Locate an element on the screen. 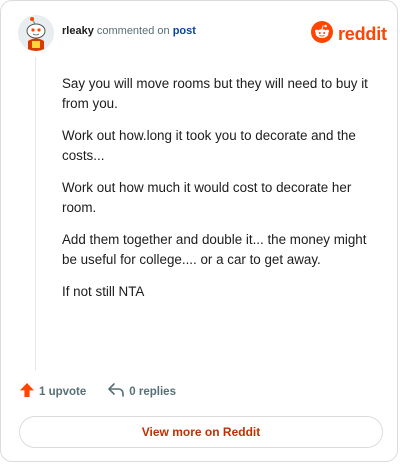 The image size is (400, 464). username: rleaky is located at coordinates (78, 31).